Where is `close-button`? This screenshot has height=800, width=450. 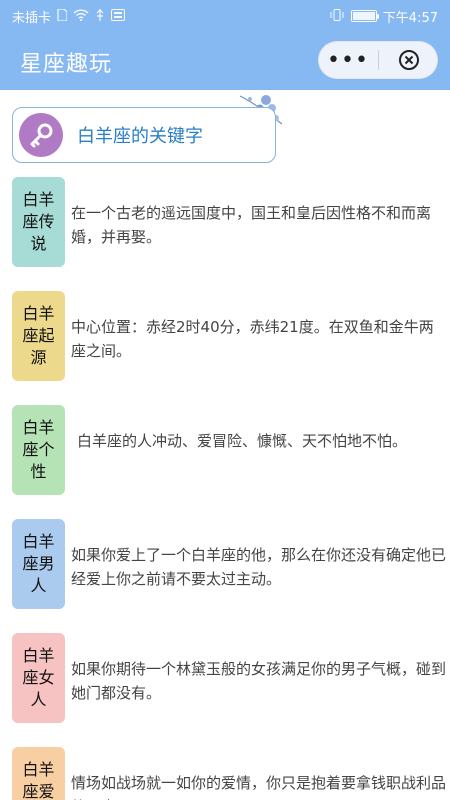
close-button is located at coordinates (408, 60).